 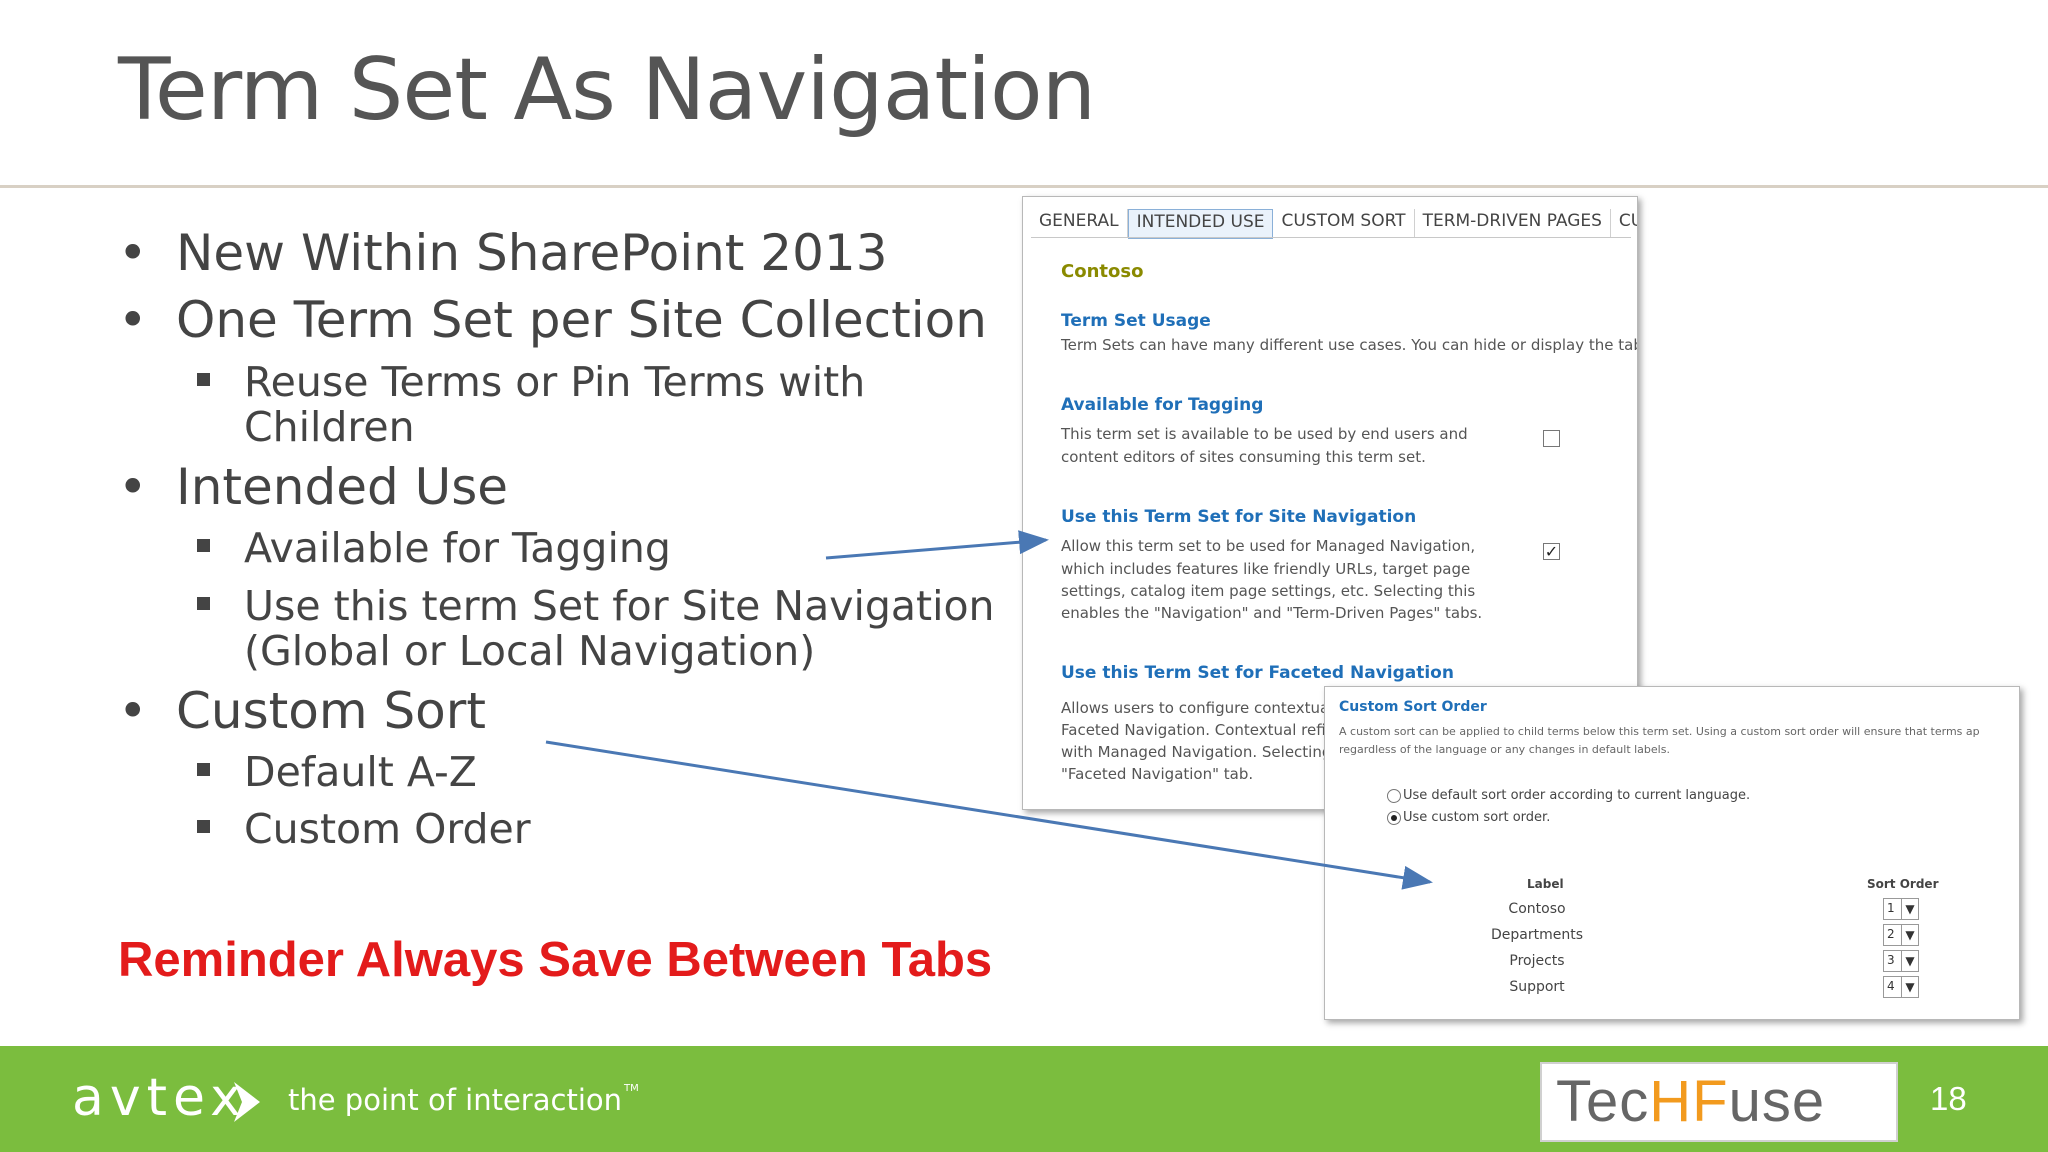 What do you see at coordinates (1344, 223) in the screenshot?
I see `tab-custom-sort: CUSTOM SORT` at bounding box center [1344, 223].